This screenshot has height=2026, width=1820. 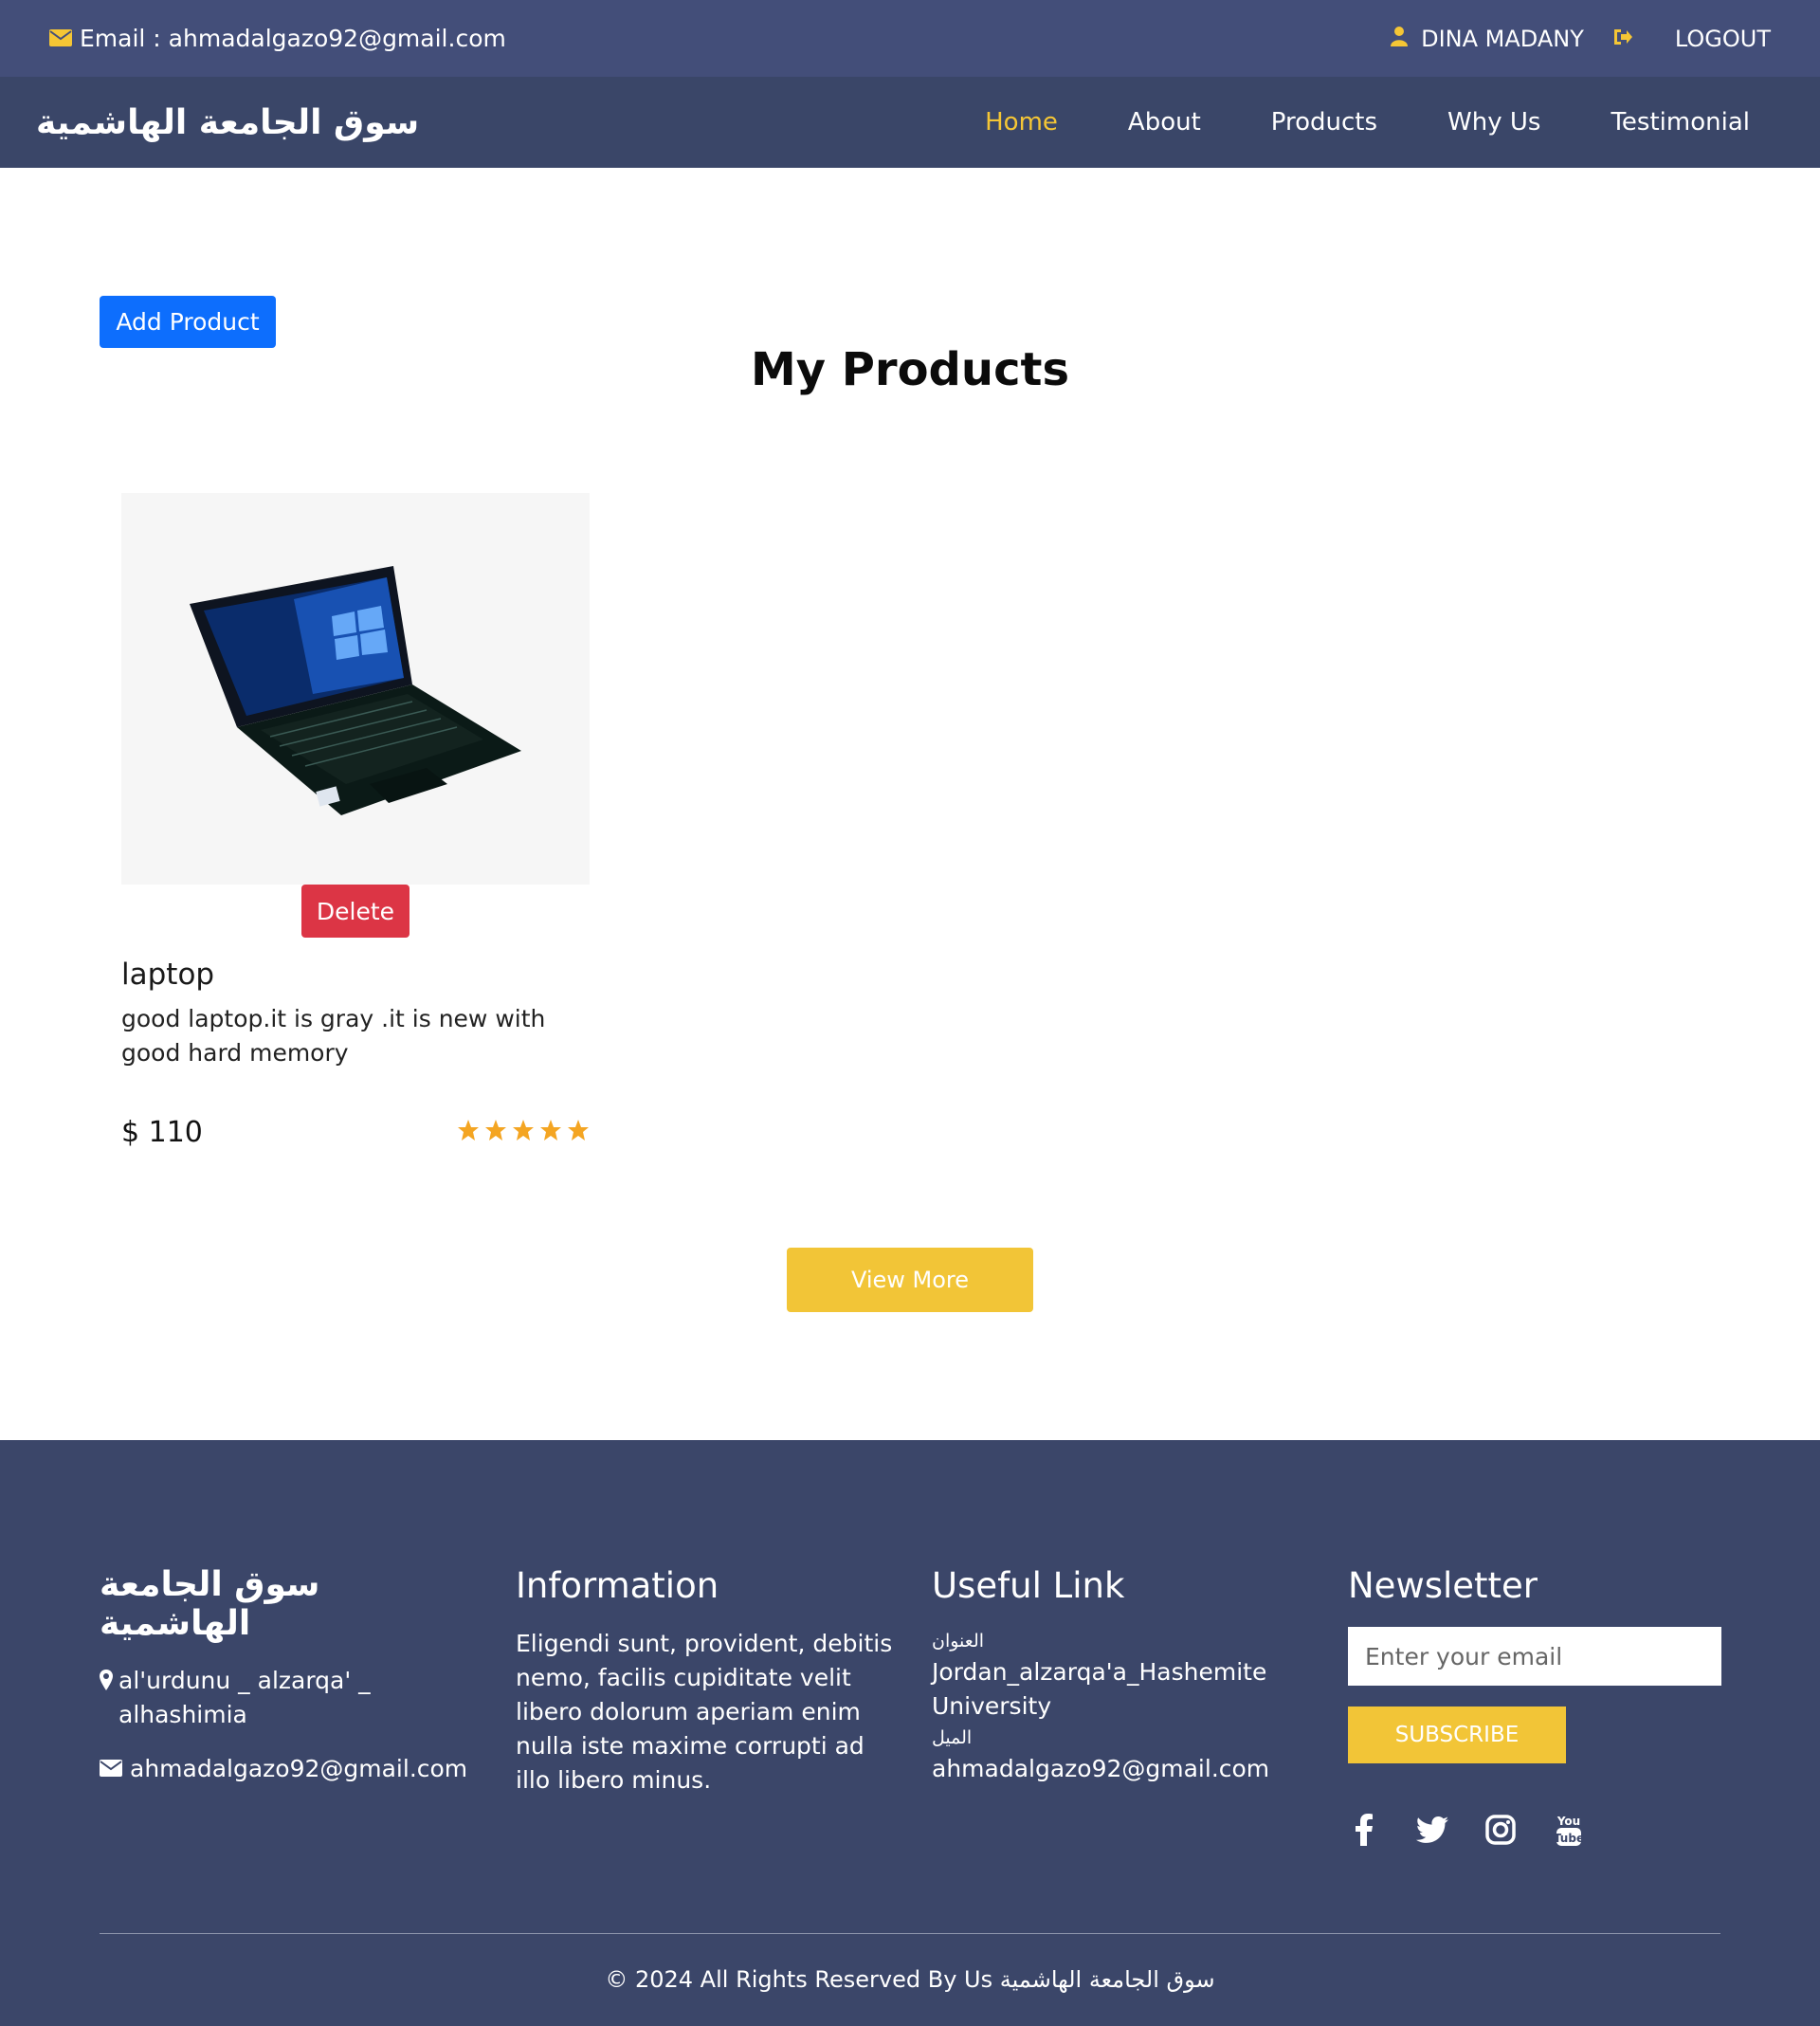 What do you see at coordinates (1384, 122) in the screenshot?
I see `nav-links: Home About Products Why Us Testimonial` at bounding box center [1384, 122].